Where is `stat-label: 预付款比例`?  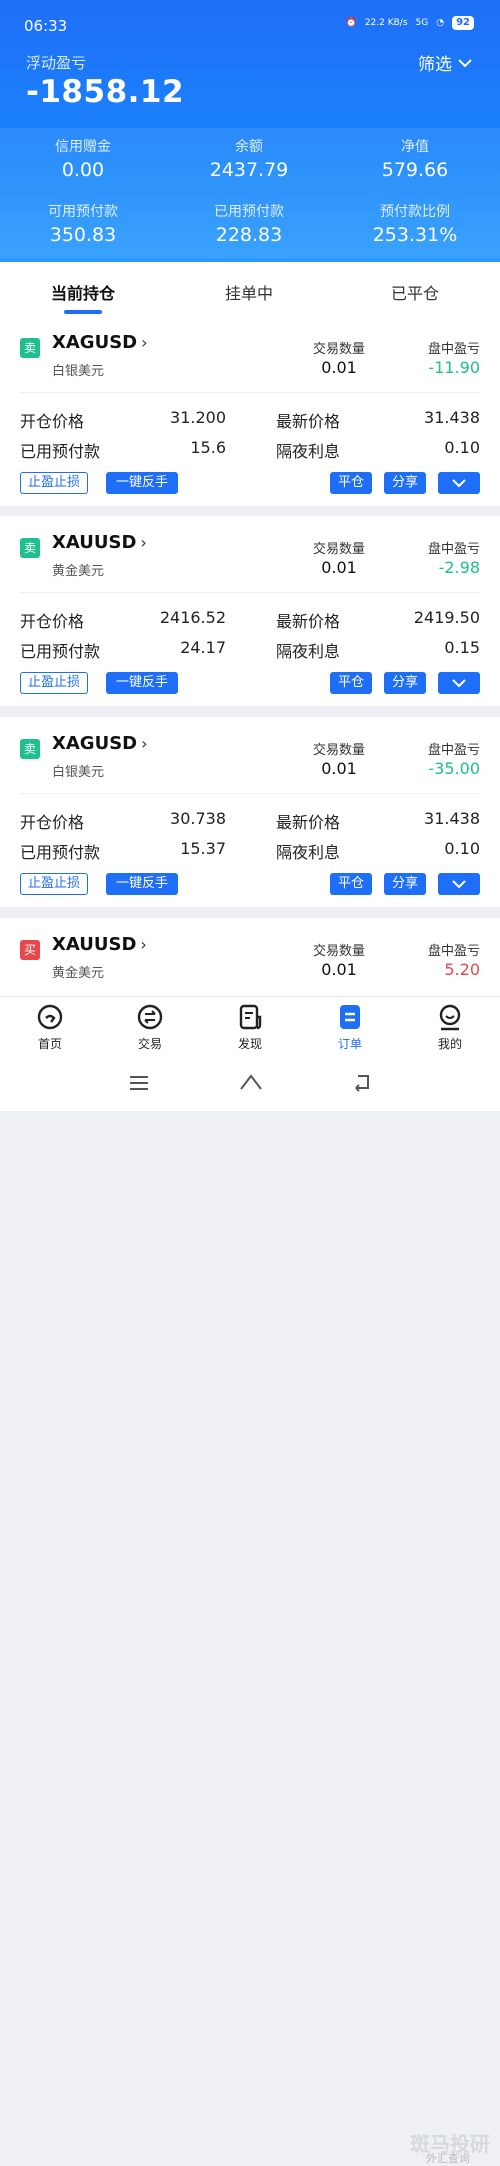 stat-label: 预付款比例 is located at coordinates (415, 212).